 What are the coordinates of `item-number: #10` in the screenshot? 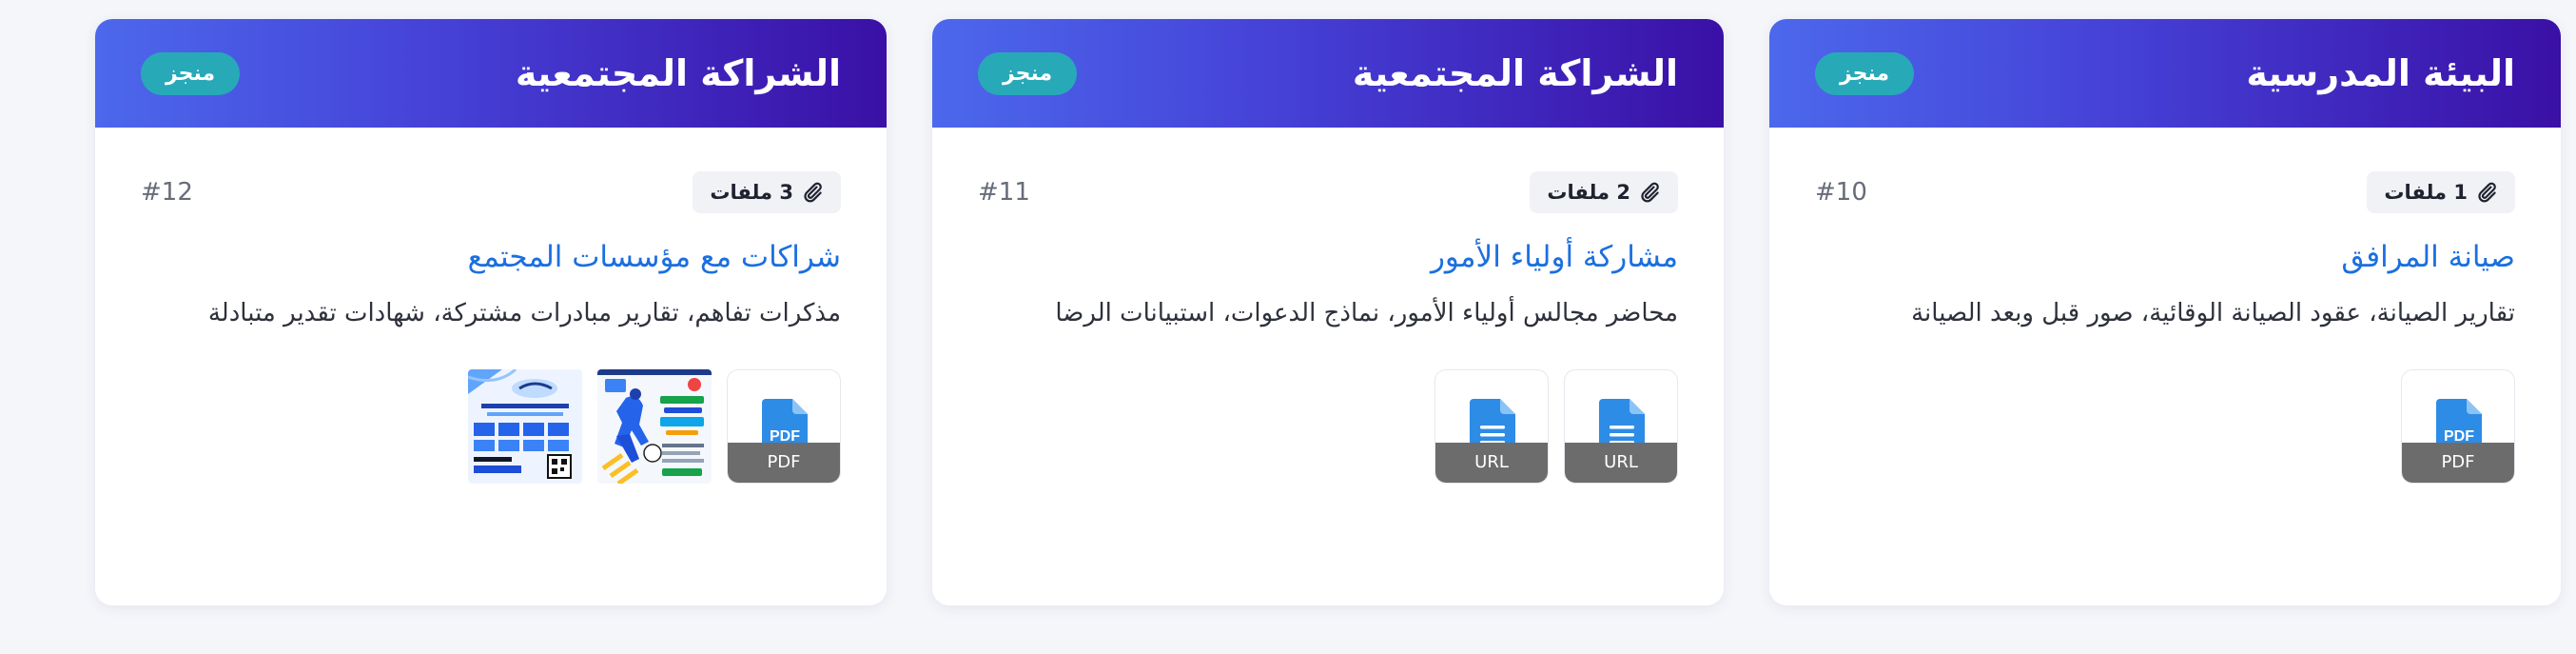 It's located at (1841, 192).